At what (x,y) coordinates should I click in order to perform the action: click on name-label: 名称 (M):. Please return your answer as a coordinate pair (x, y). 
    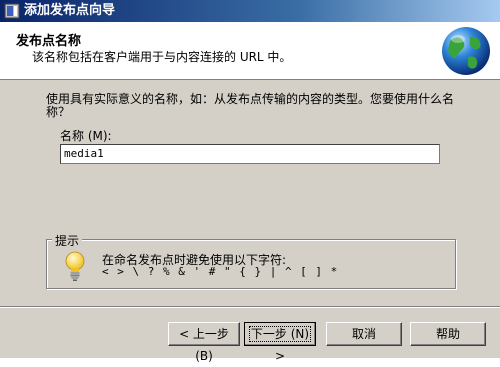
    Looking at the image, I should click on (86, 136).